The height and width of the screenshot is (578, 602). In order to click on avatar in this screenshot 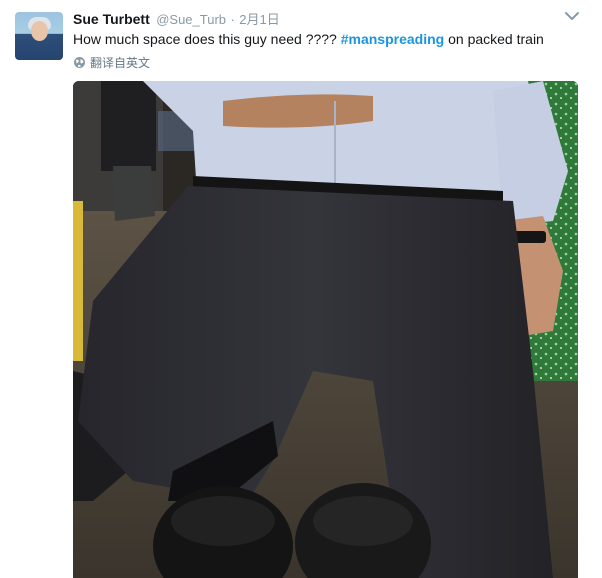, I will do `click(39, 36)`.